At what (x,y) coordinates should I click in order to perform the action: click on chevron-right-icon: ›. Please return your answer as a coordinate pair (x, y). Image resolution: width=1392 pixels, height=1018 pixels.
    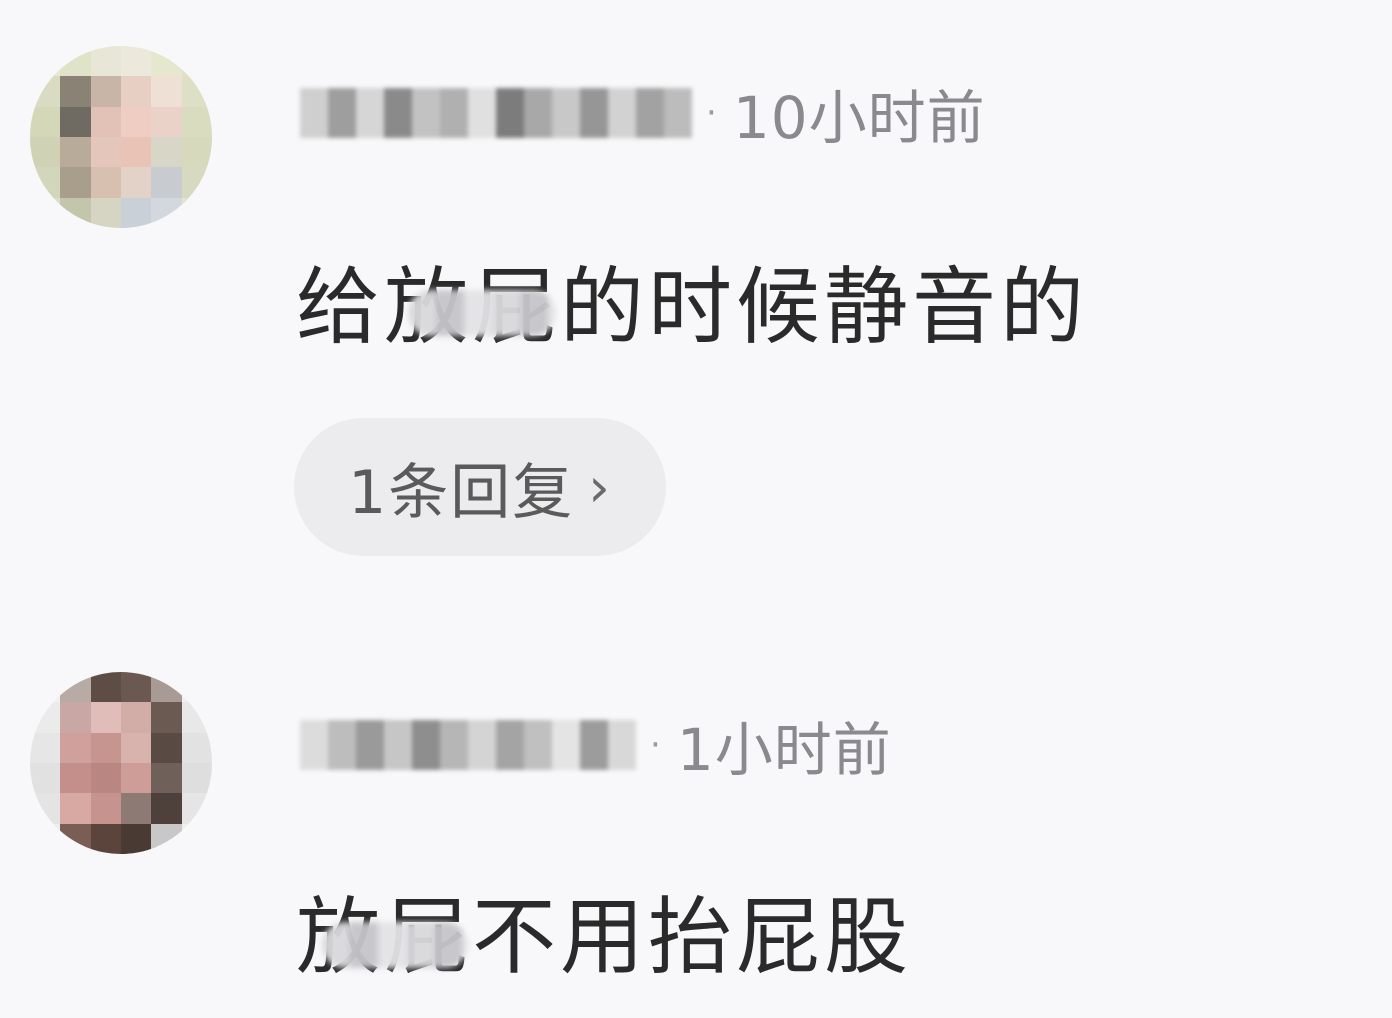
    Looking at the image, I should click on (600, 487).